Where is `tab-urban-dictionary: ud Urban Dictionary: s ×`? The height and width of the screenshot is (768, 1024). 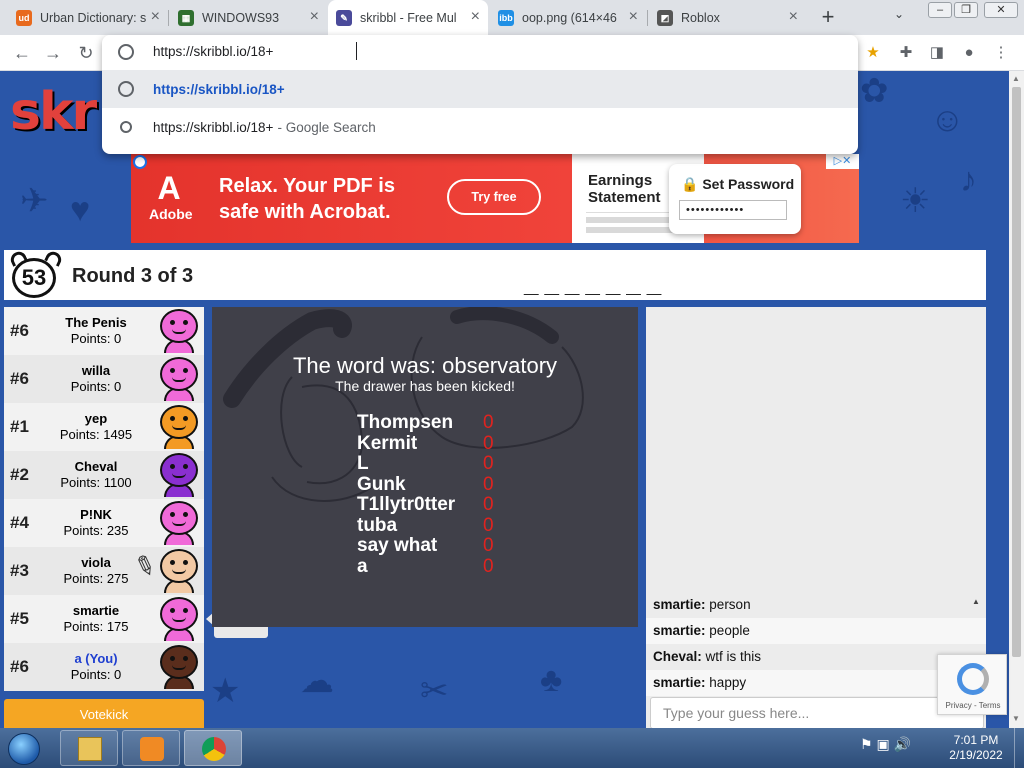
tab-urban-dictionary: ud Urban Dictionary: s × is located at coordinates (88, 17).